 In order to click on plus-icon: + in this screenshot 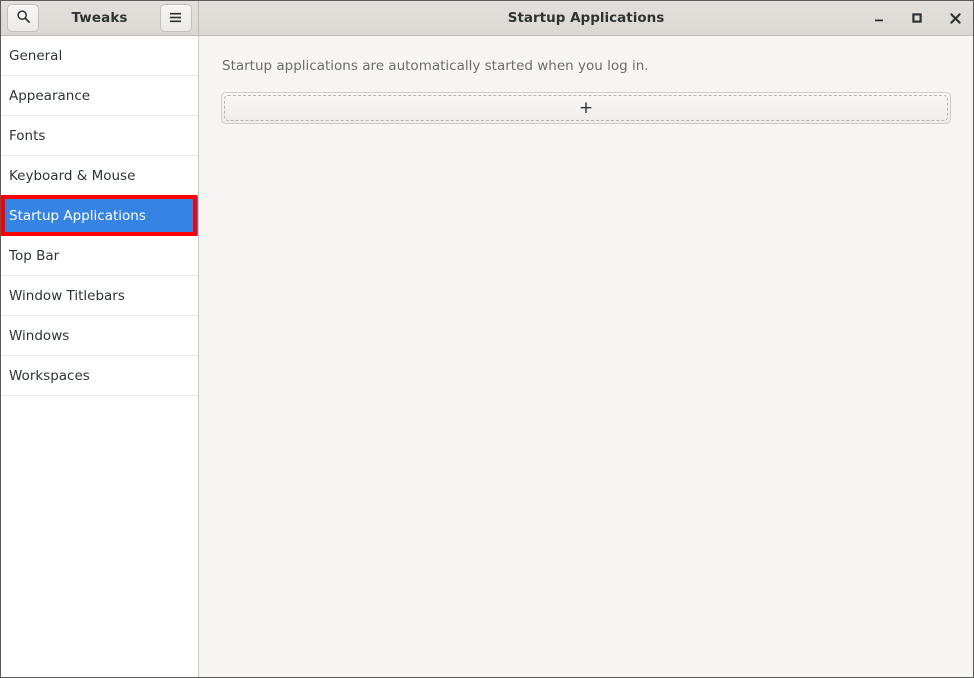, I will do `click(586, 107)`.